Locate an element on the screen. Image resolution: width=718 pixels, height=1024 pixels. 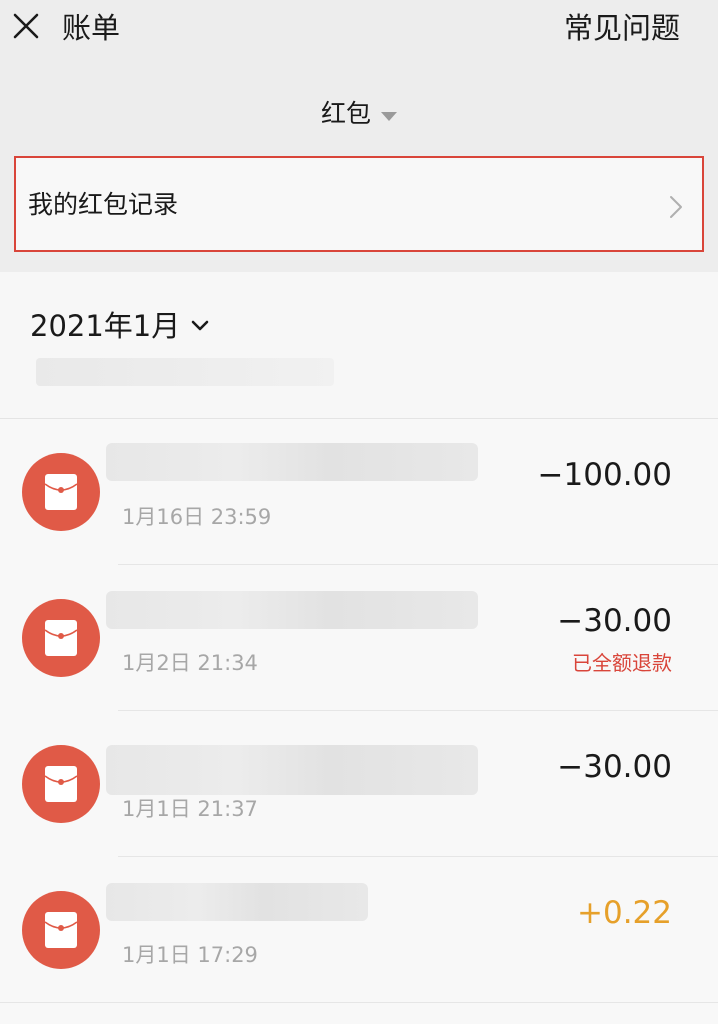
divider is located at coordinates (359, 1002).